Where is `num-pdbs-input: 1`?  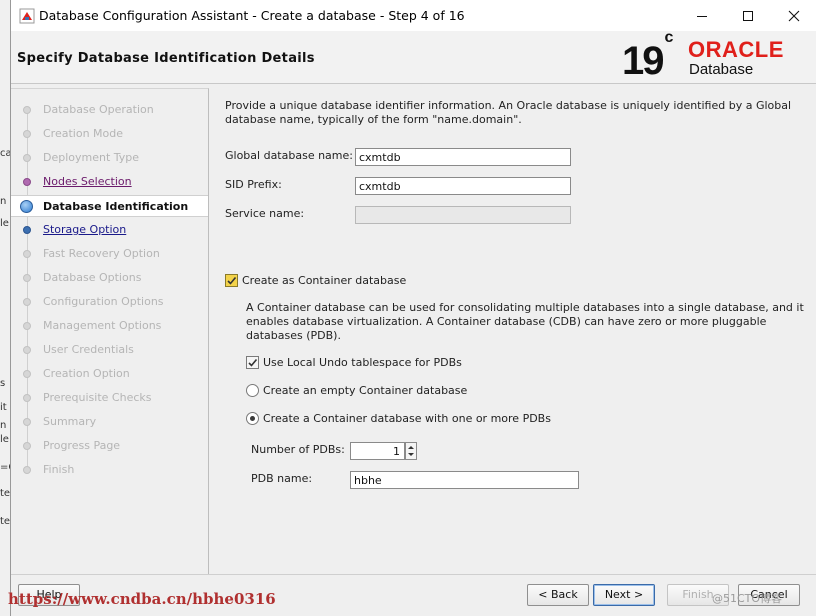 num-pdbs-input: 1 is located at coordinates (377, 451).